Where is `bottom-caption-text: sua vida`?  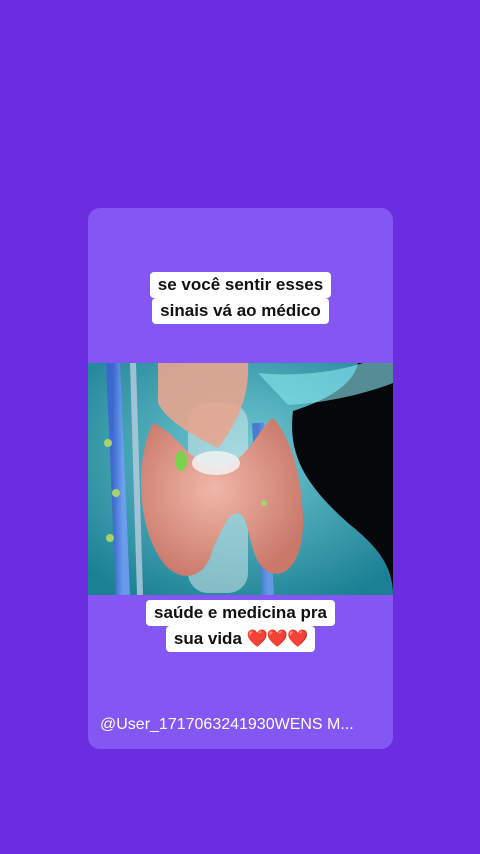 bottom-caption-text: sua vida is located at coordinates (210, 638).